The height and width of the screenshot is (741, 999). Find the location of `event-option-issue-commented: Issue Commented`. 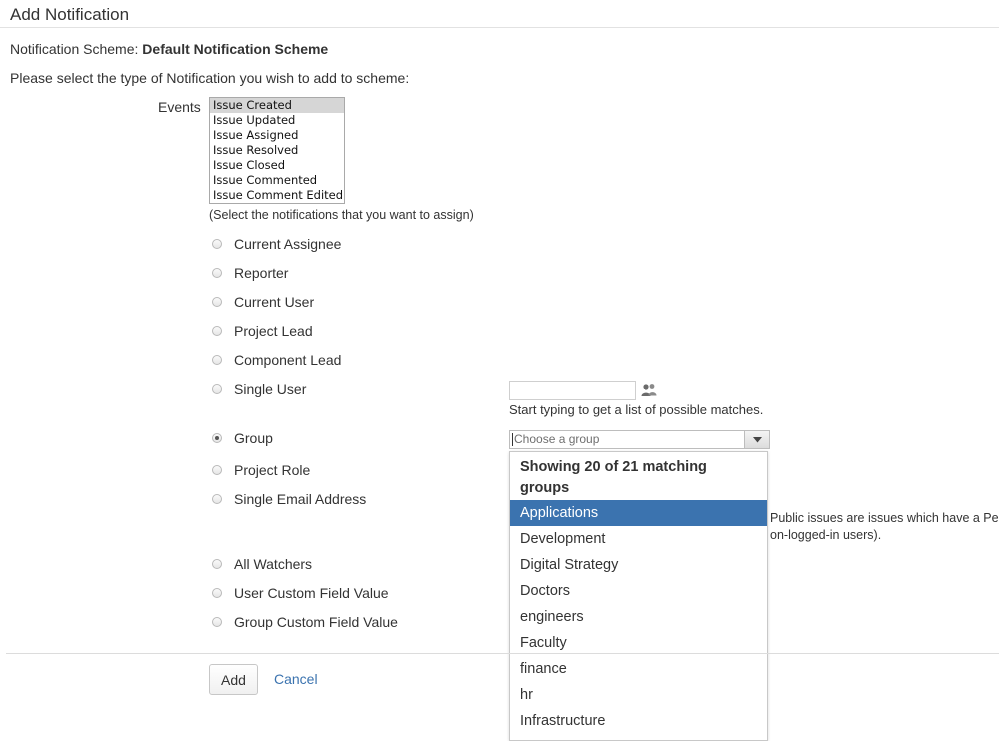

event-option-issue-commented: Issue Commented is located at coordinates (277, 180).